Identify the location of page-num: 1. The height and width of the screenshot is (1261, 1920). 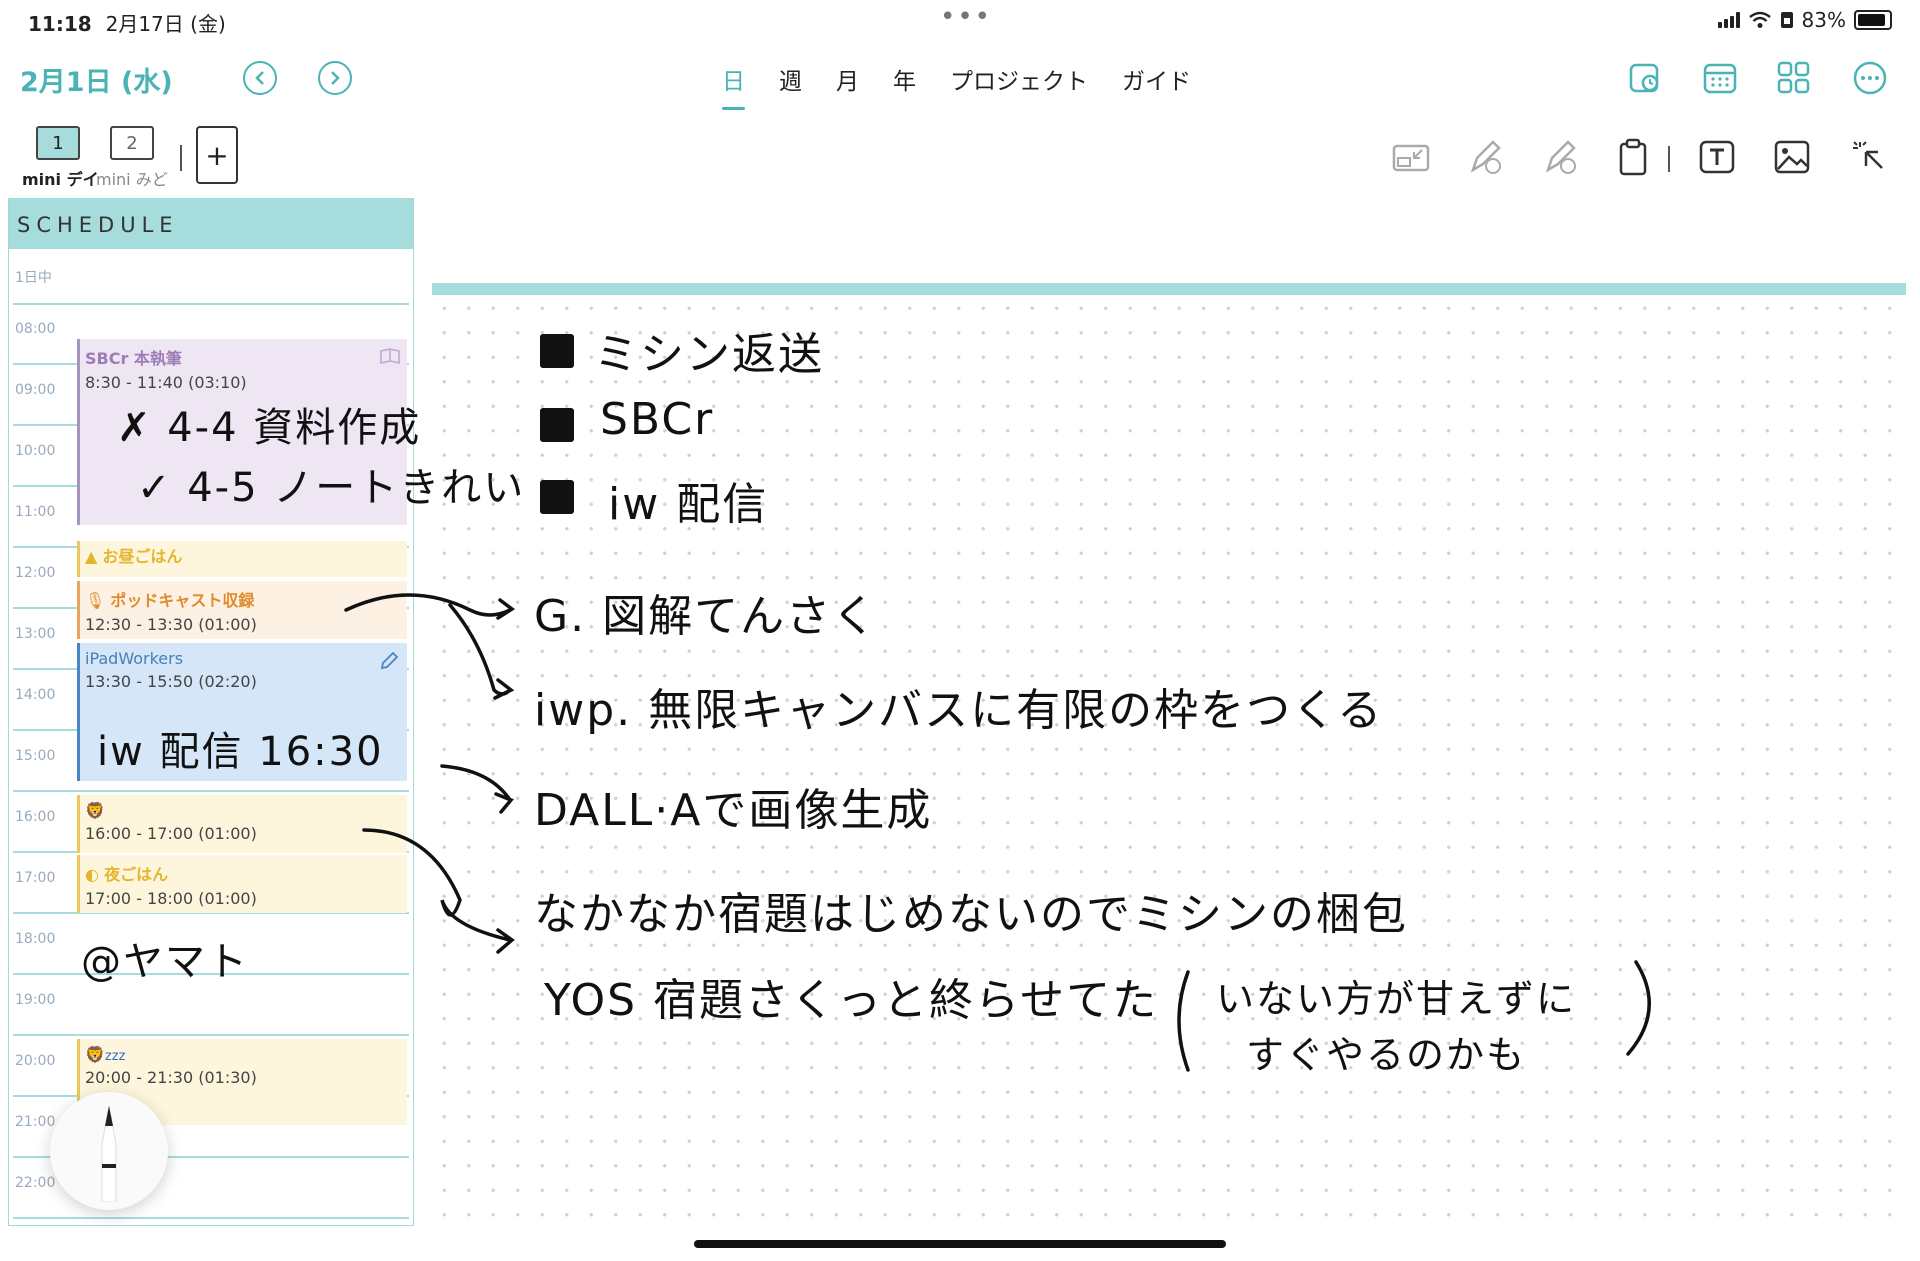
(58, 143).